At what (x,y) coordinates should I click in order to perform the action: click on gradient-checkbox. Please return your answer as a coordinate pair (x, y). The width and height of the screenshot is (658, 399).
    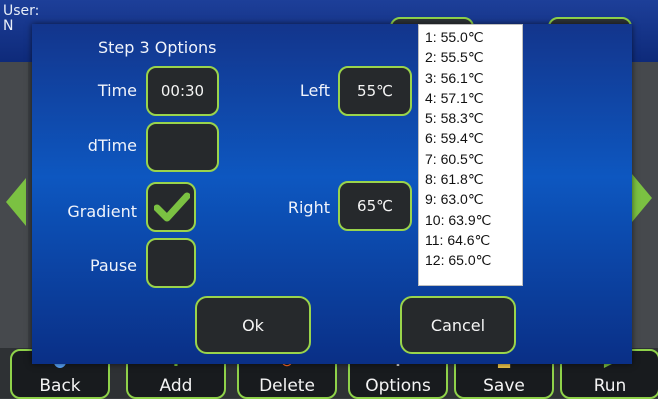
    Looking at the image, I should click on (171, 207).